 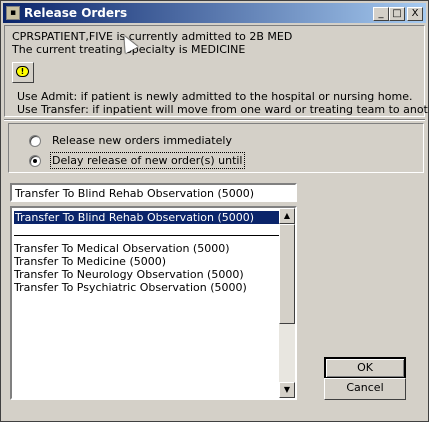 I want to click on close-button: X, so click(x=415, y=14).